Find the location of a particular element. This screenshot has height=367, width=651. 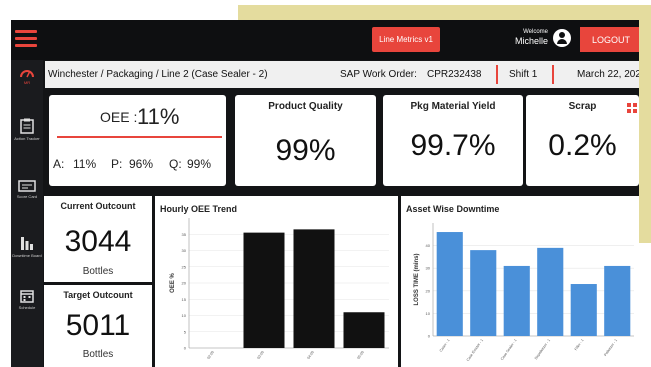

panel-title: Target Outcount is located at coordinates (98, 295).